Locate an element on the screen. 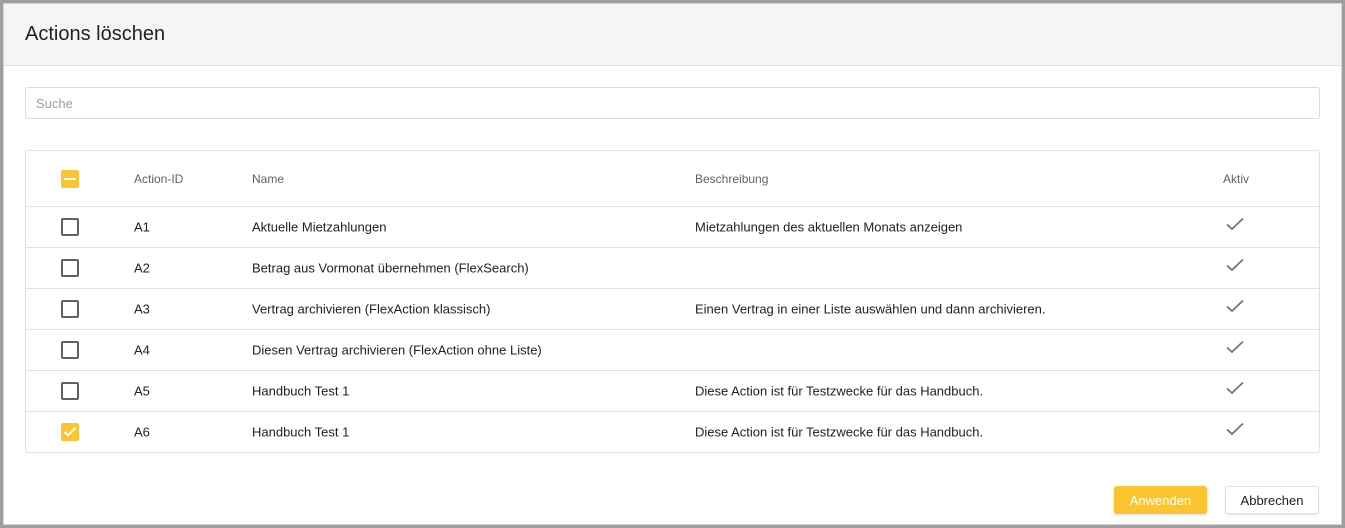 Image resolution: width=1345 pixels, height=528 pixels. select-all-checkbox is located at coordinates (70, 178).